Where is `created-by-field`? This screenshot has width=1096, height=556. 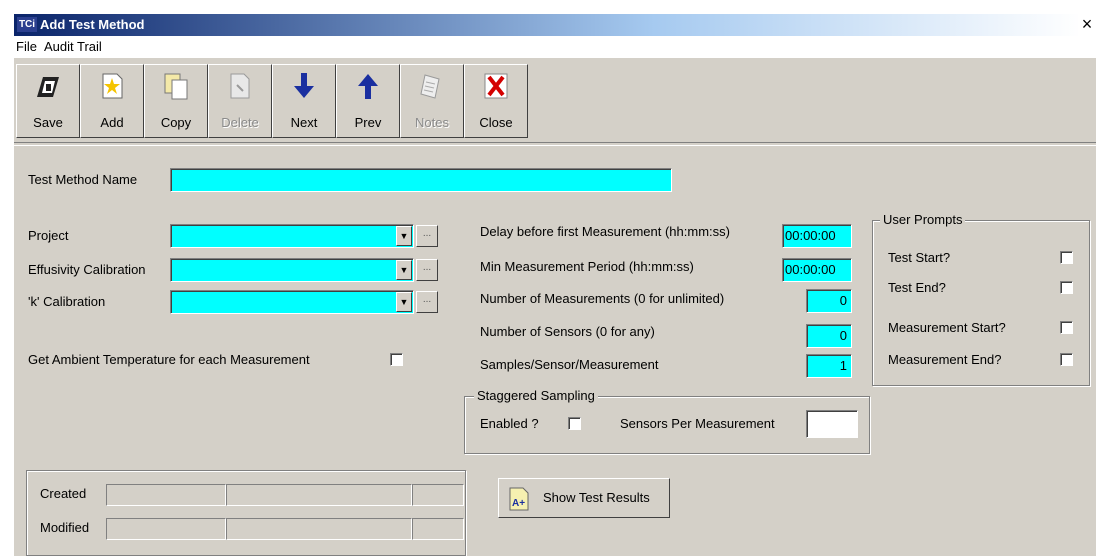 created-by-field is located at coordinates (166, 495).